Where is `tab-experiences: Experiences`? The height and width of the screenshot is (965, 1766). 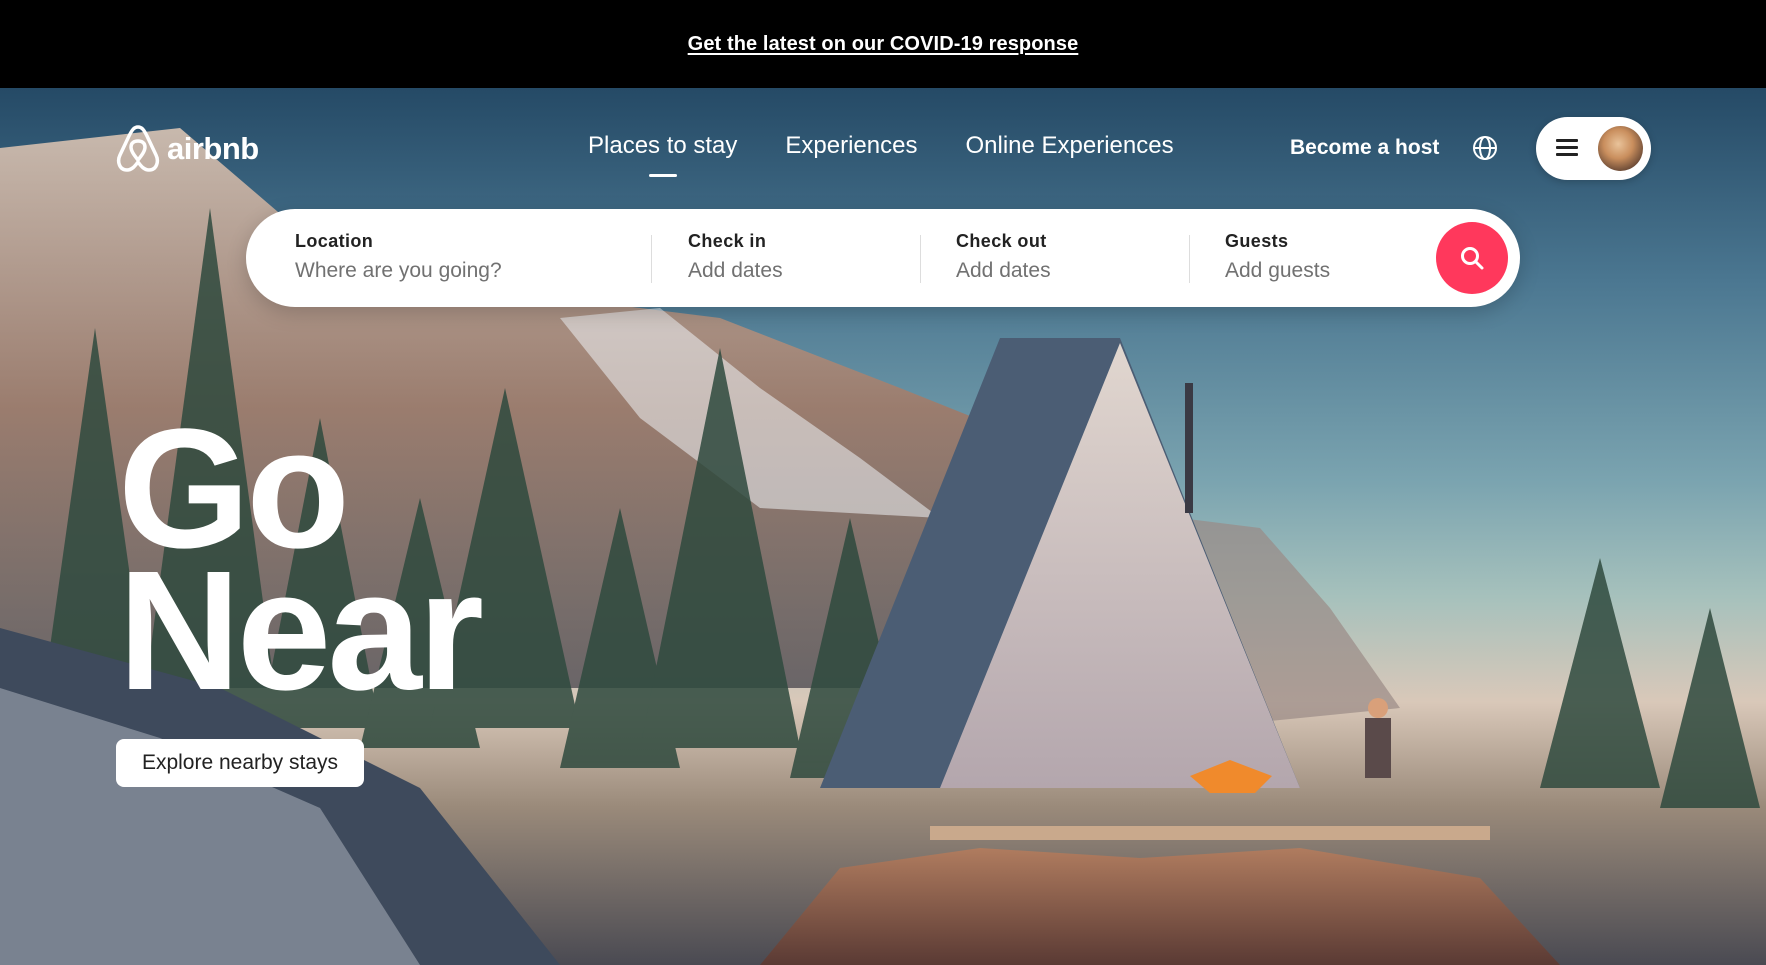 tab-experiences: Experiences is located at coordinates (851, 146).